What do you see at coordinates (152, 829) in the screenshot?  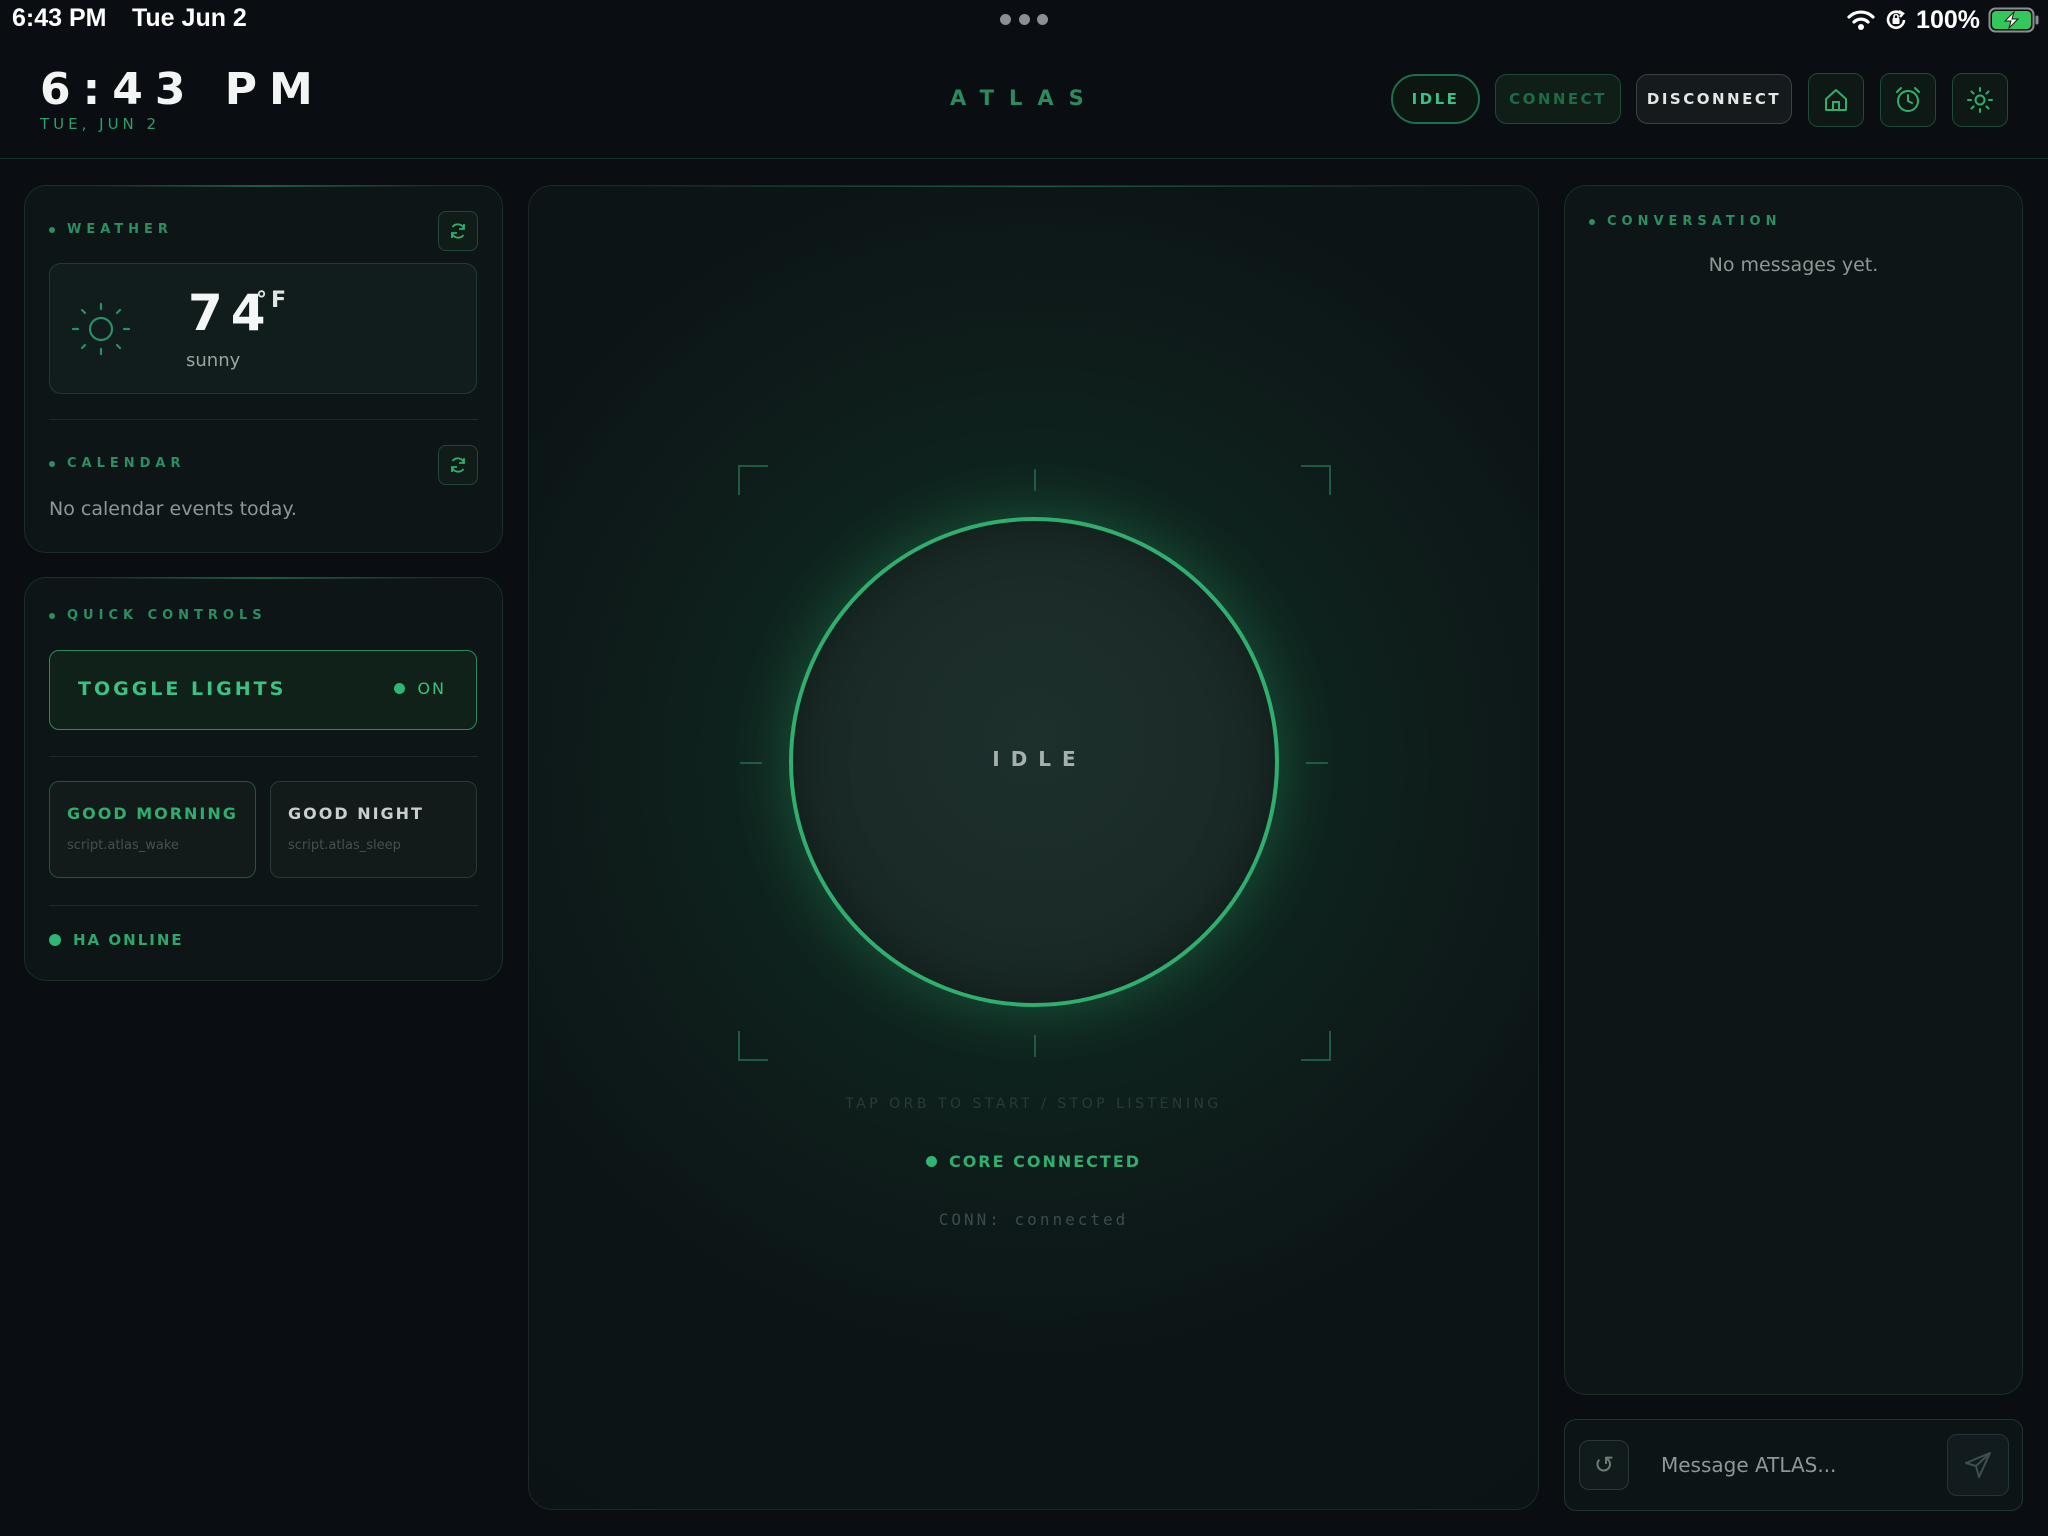 I see `good-morning-button: GOOD MORNING script.atlas_wake` at bounding box center [152, 829].